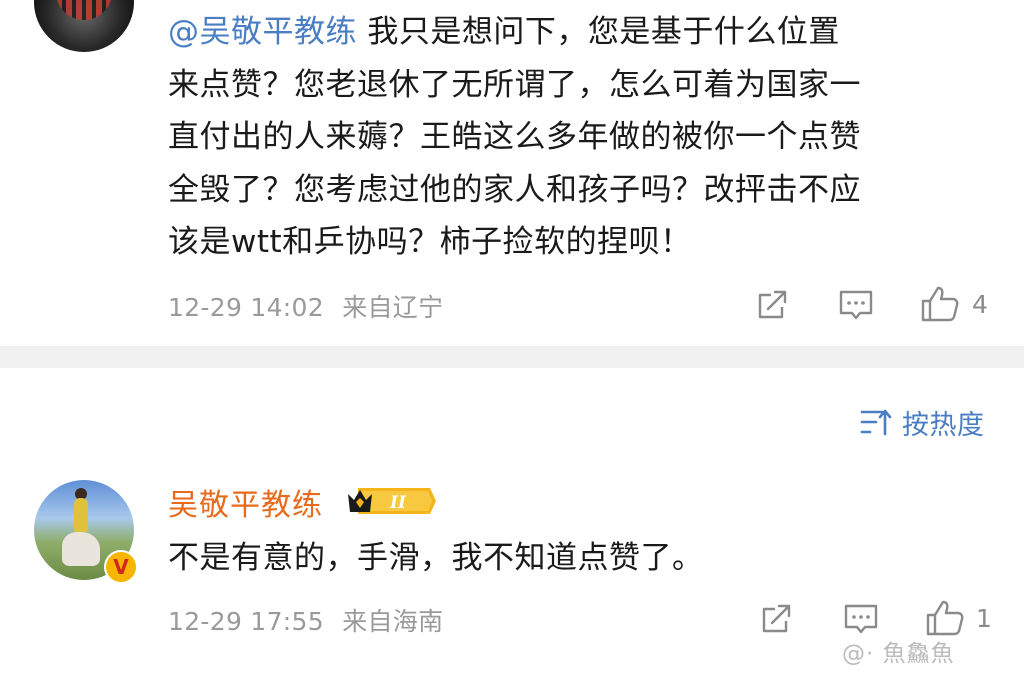  Describe the element at coordinates (898, 654) in the screenshot. I see `watermark: @· 魚鱻魚` at that location.